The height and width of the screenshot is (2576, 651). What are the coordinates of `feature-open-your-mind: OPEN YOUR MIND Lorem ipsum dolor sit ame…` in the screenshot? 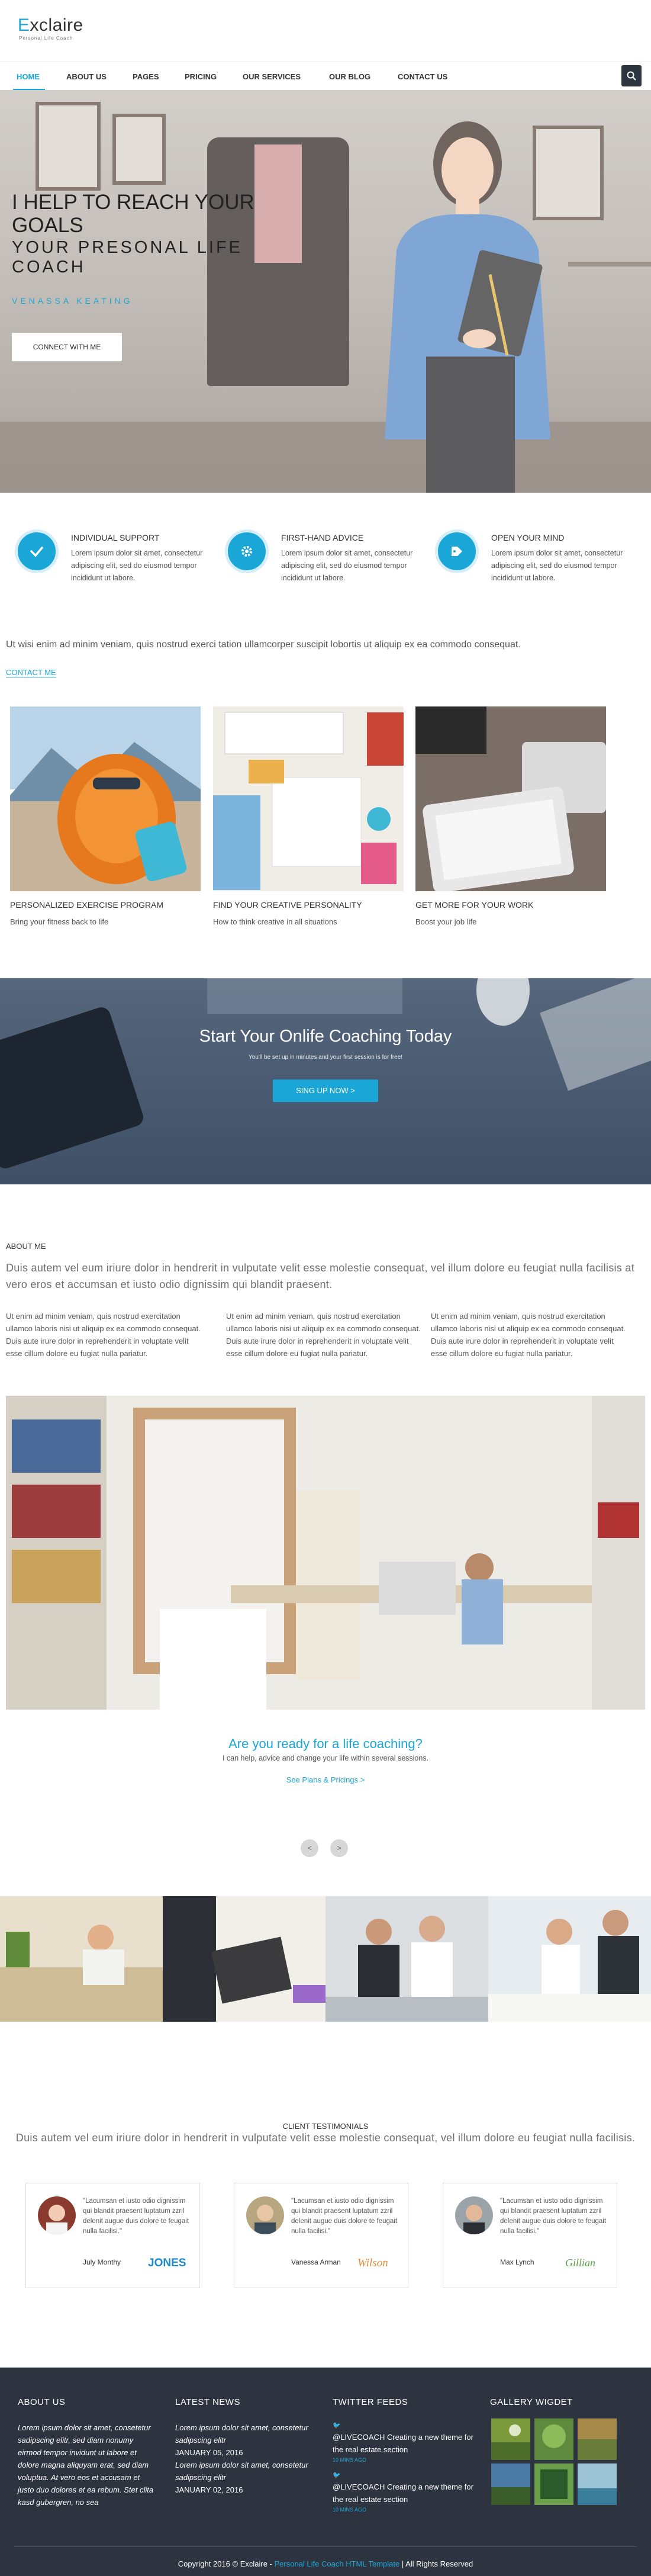 It's located at (535, 562).